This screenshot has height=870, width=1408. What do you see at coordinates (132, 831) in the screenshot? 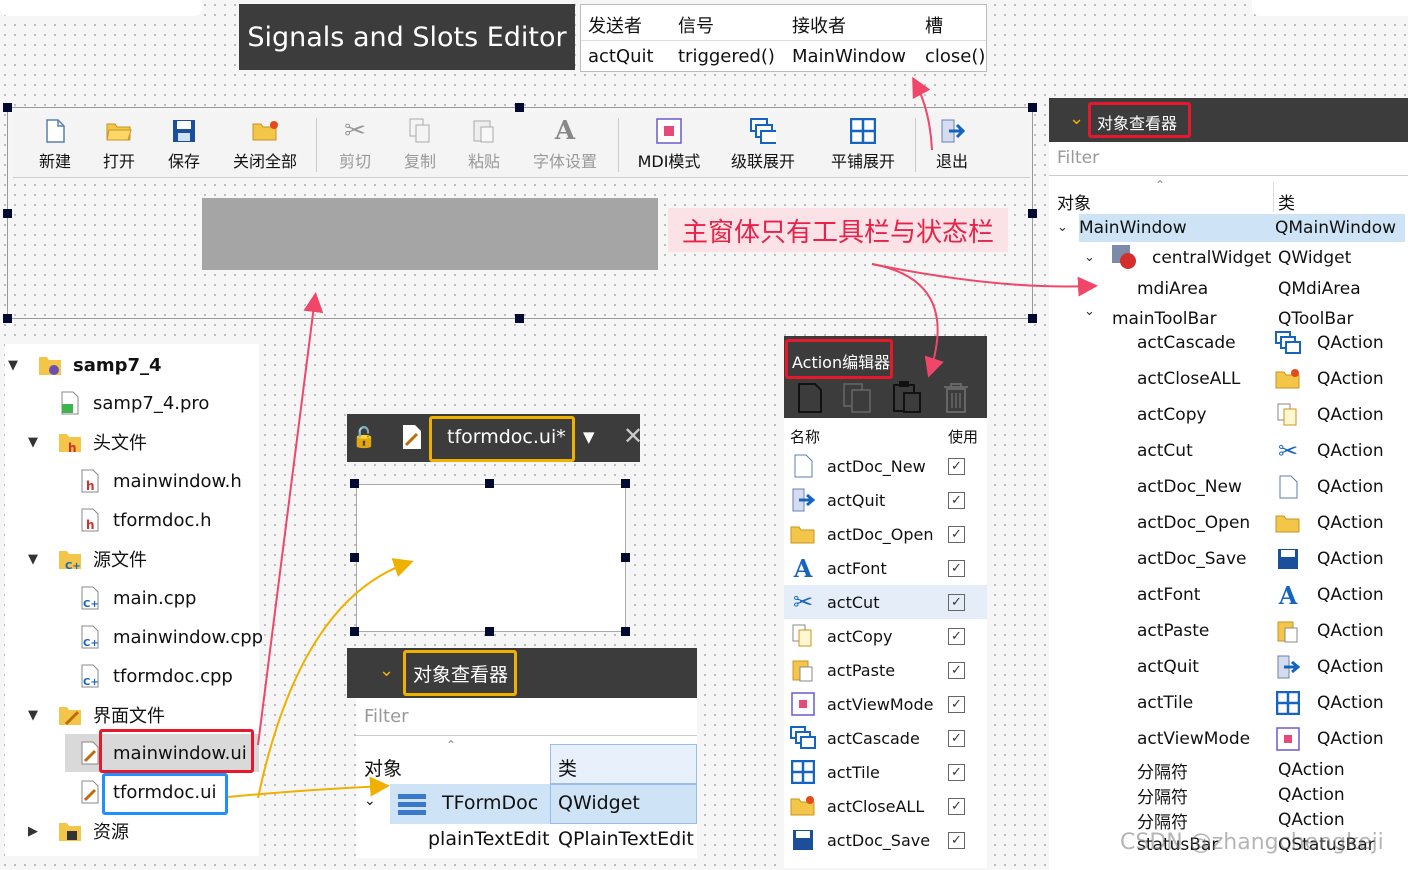
I see `tree-item-resources-folder: ▶ 资源` at bounding box center [132, 831].